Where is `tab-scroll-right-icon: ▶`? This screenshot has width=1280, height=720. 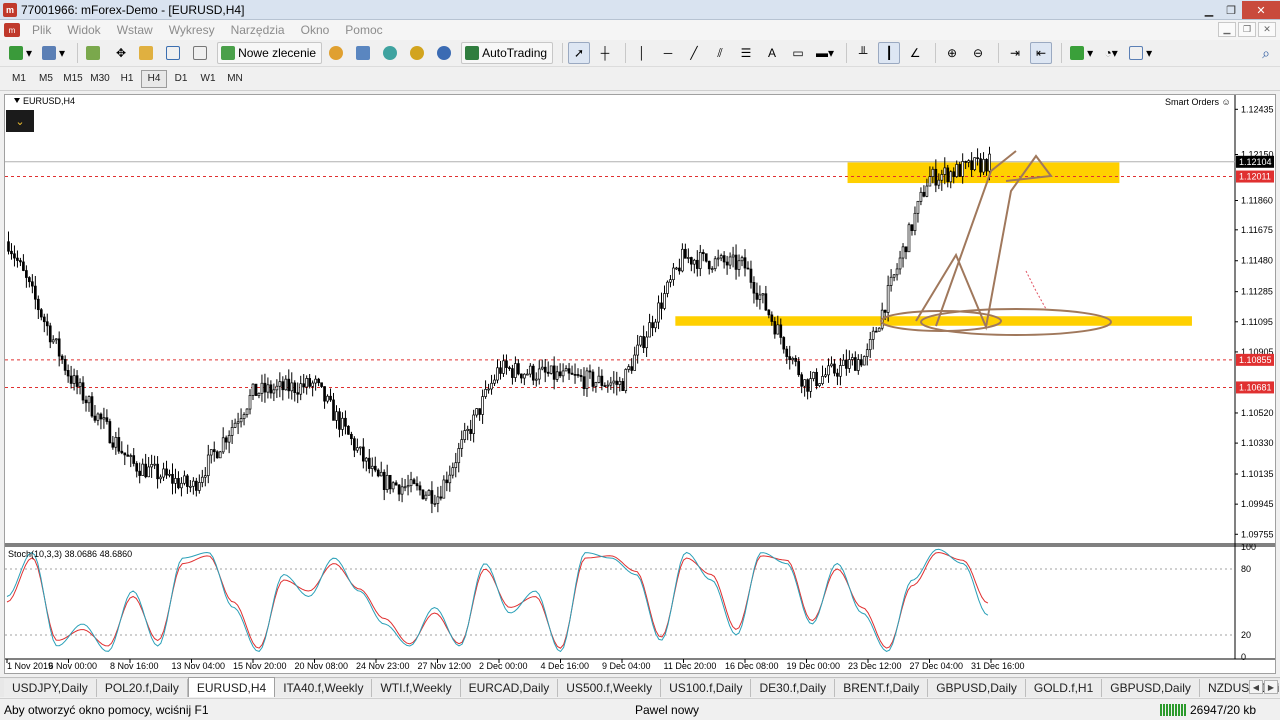
tab-scroll-right-icon: ▶ is located at coordinates (1271, 687).